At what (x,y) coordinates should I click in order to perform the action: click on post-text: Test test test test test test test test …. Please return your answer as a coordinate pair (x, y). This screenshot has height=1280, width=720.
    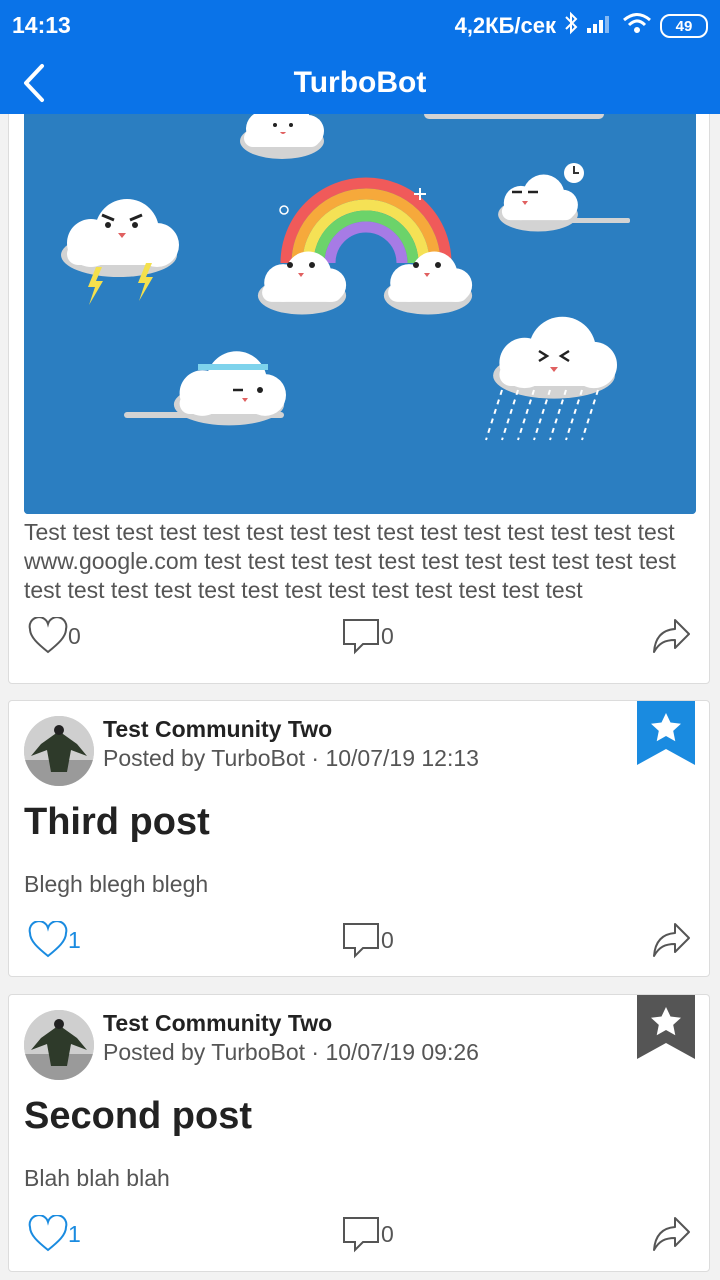
    Looking at the image, I should click on (350, 561).